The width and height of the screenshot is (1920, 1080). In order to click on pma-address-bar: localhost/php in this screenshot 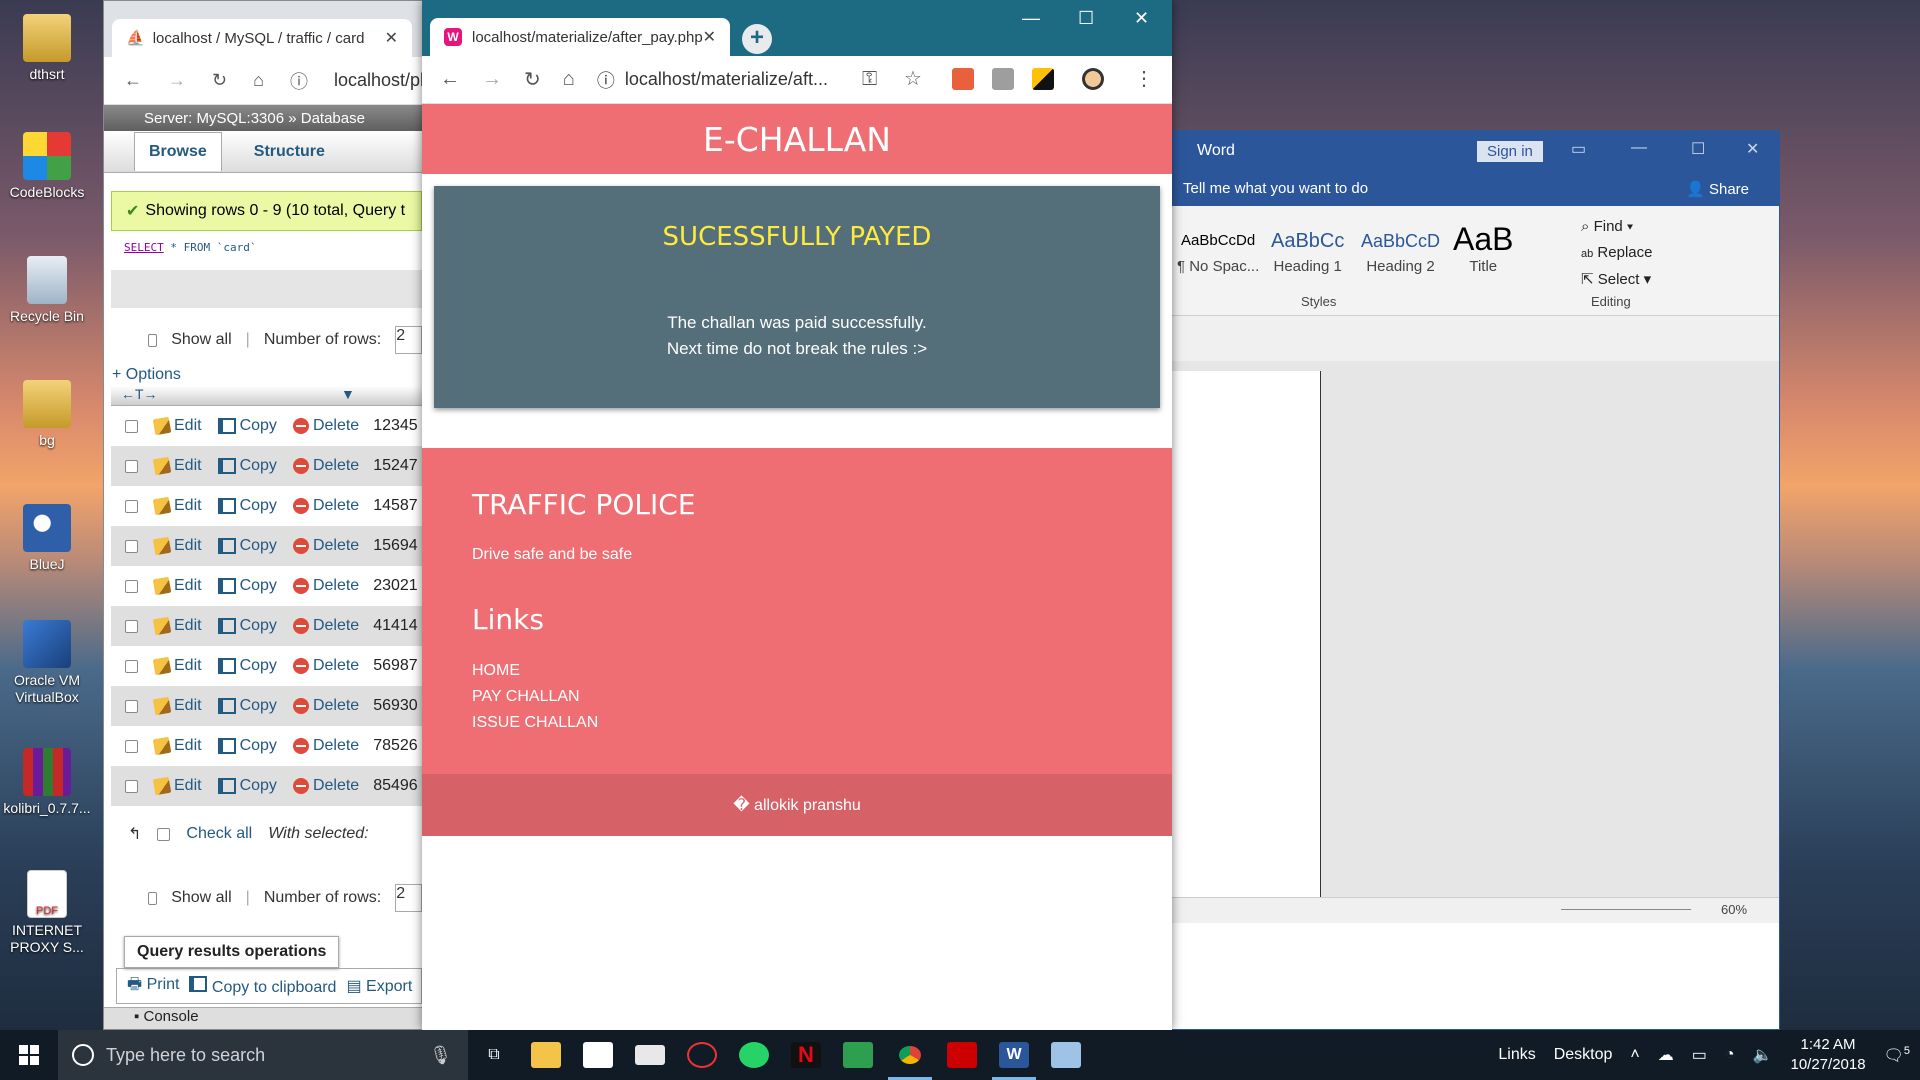, I will do `click(378, 80)`.